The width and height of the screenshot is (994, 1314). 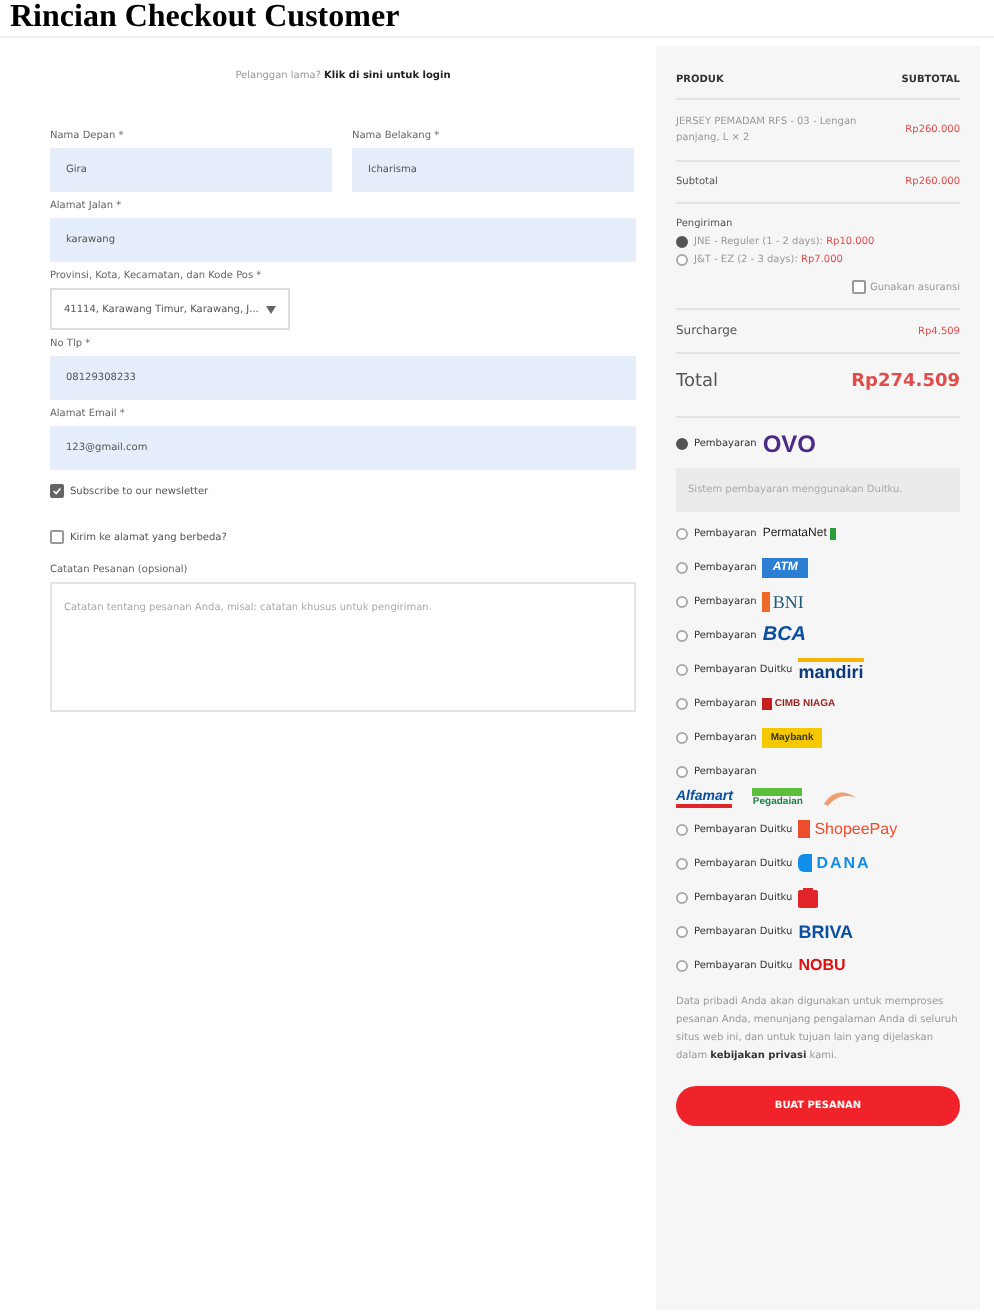 I want to click on shopping-bag-icon, so click(x=808, y=897).